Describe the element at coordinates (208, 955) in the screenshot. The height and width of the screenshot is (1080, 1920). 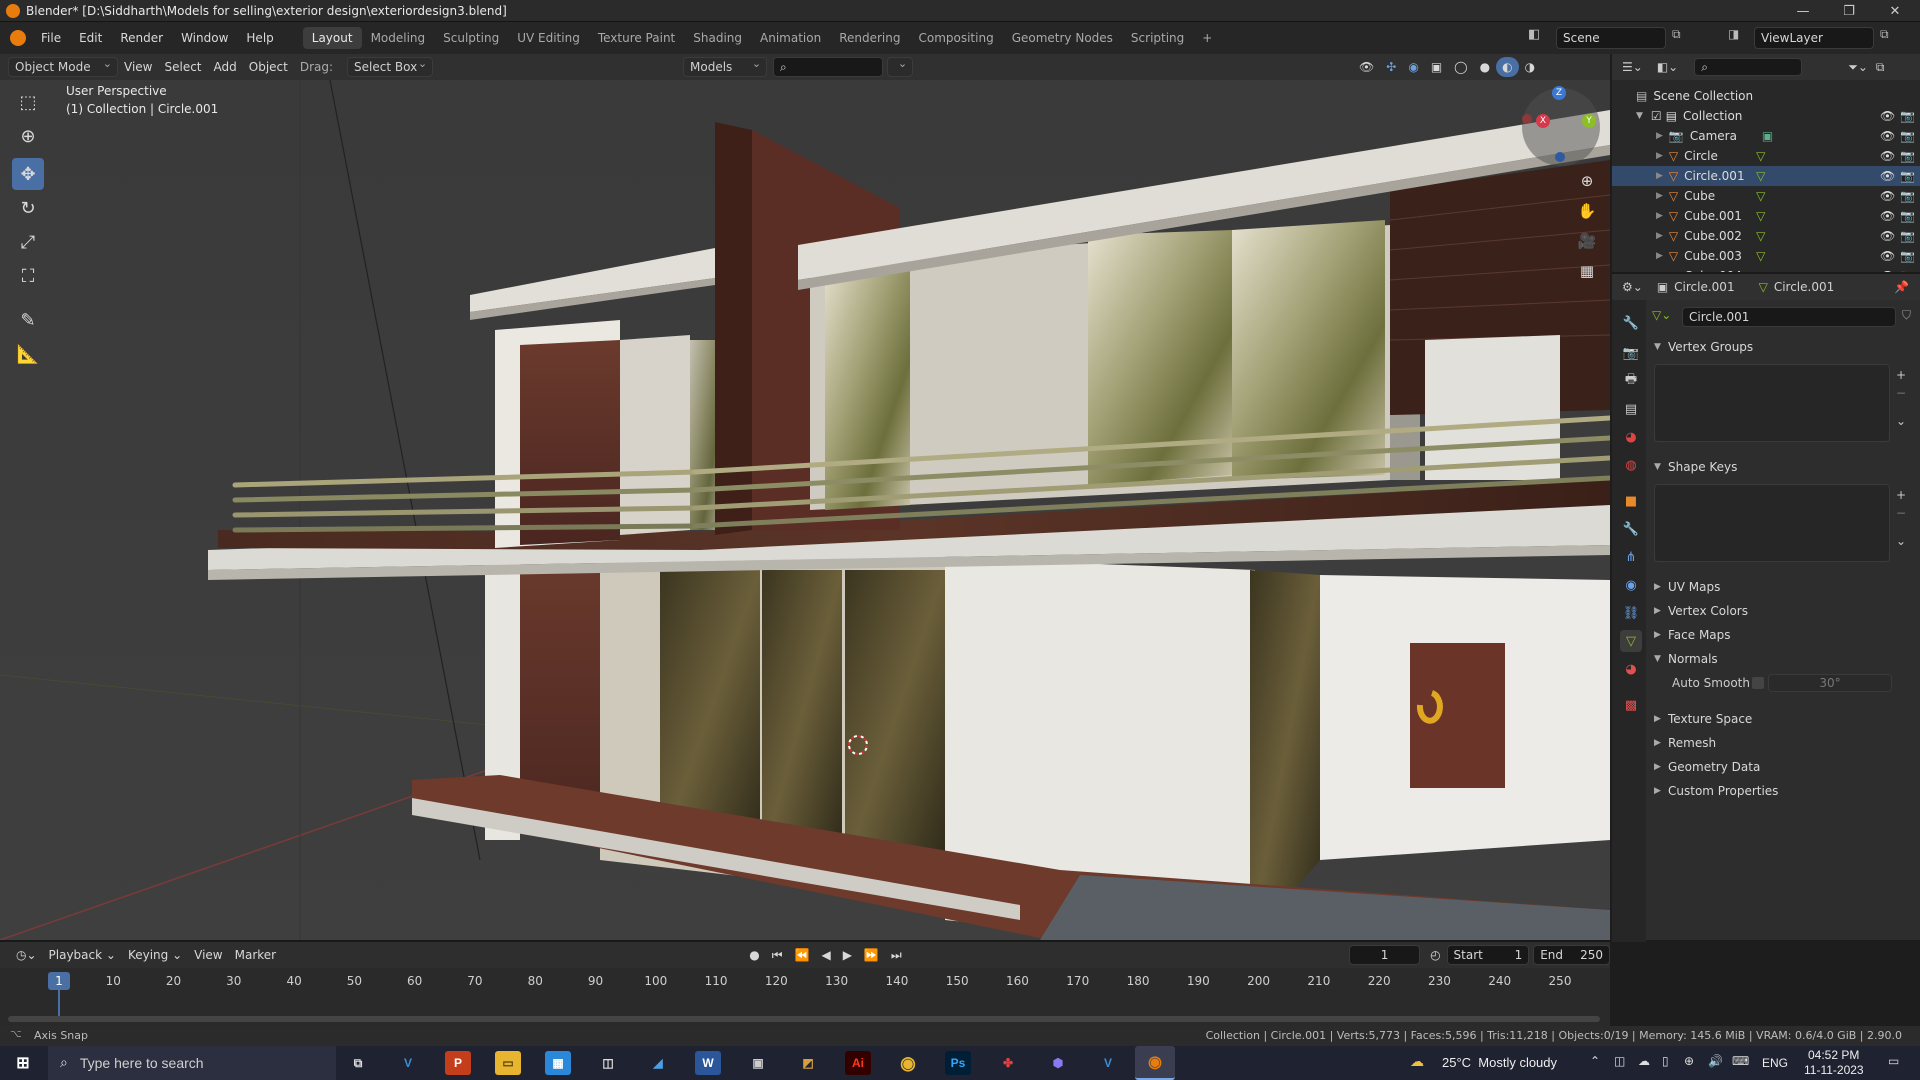
I see `menu-timeline-view: View` at that location.